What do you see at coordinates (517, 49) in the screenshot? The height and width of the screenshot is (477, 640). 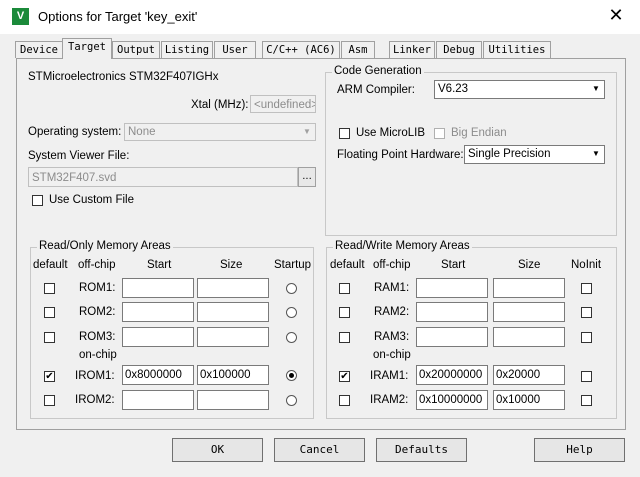 I see `tab-utilities: Utilities` at bounding box center [517, 49].